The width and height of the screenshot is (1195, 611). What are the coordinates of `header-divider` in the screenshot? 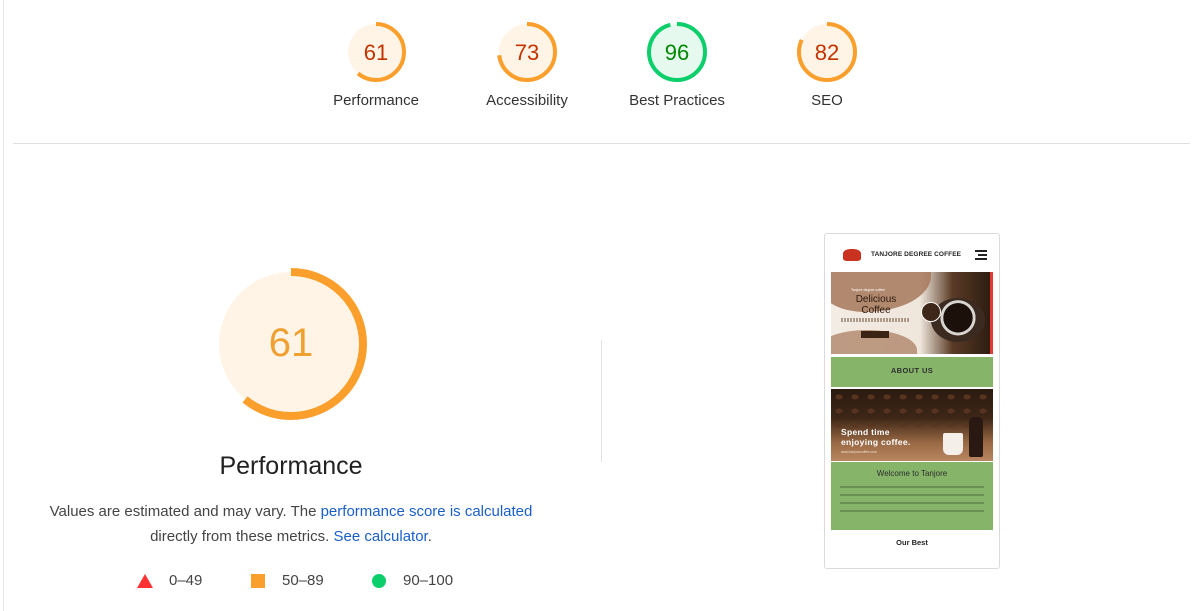 It's located at (601, 143).